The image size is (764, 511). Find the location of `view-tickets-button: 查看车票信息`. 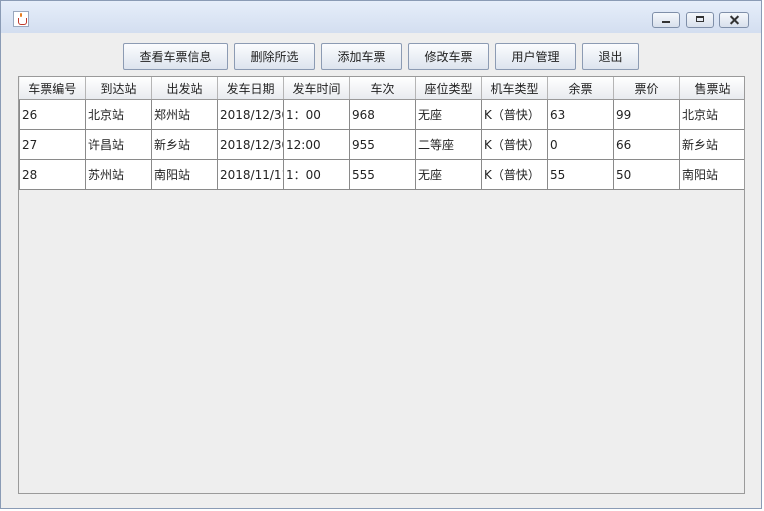

view-tickets-button: 查看车票信息 is located at coordinates (175, 56).